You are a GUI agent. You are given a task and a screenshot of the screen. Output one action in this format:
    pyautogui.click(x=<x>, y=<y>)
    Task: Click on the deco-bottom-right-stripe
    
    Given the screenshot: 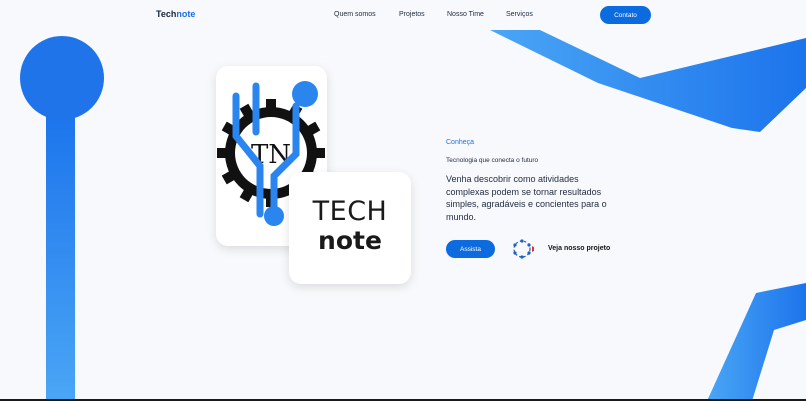 What is the action you would take?
    pyautogui.click(x=756, y=342)
    